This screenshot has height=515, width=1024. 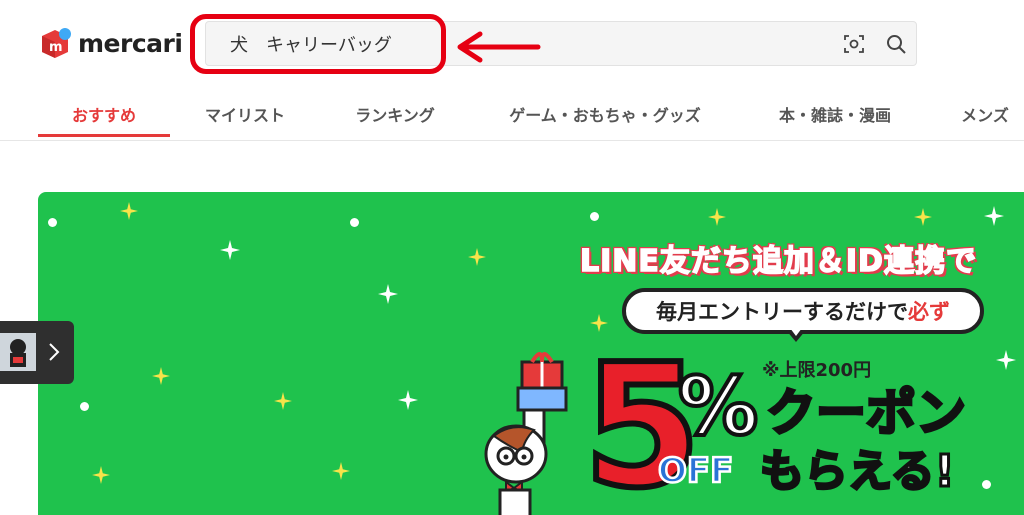 What do you see at coordinates (782, 312) in the screenshot?
I see `bubble-text: 毎月エントリーするだけで` at bounding box center [782, 312].